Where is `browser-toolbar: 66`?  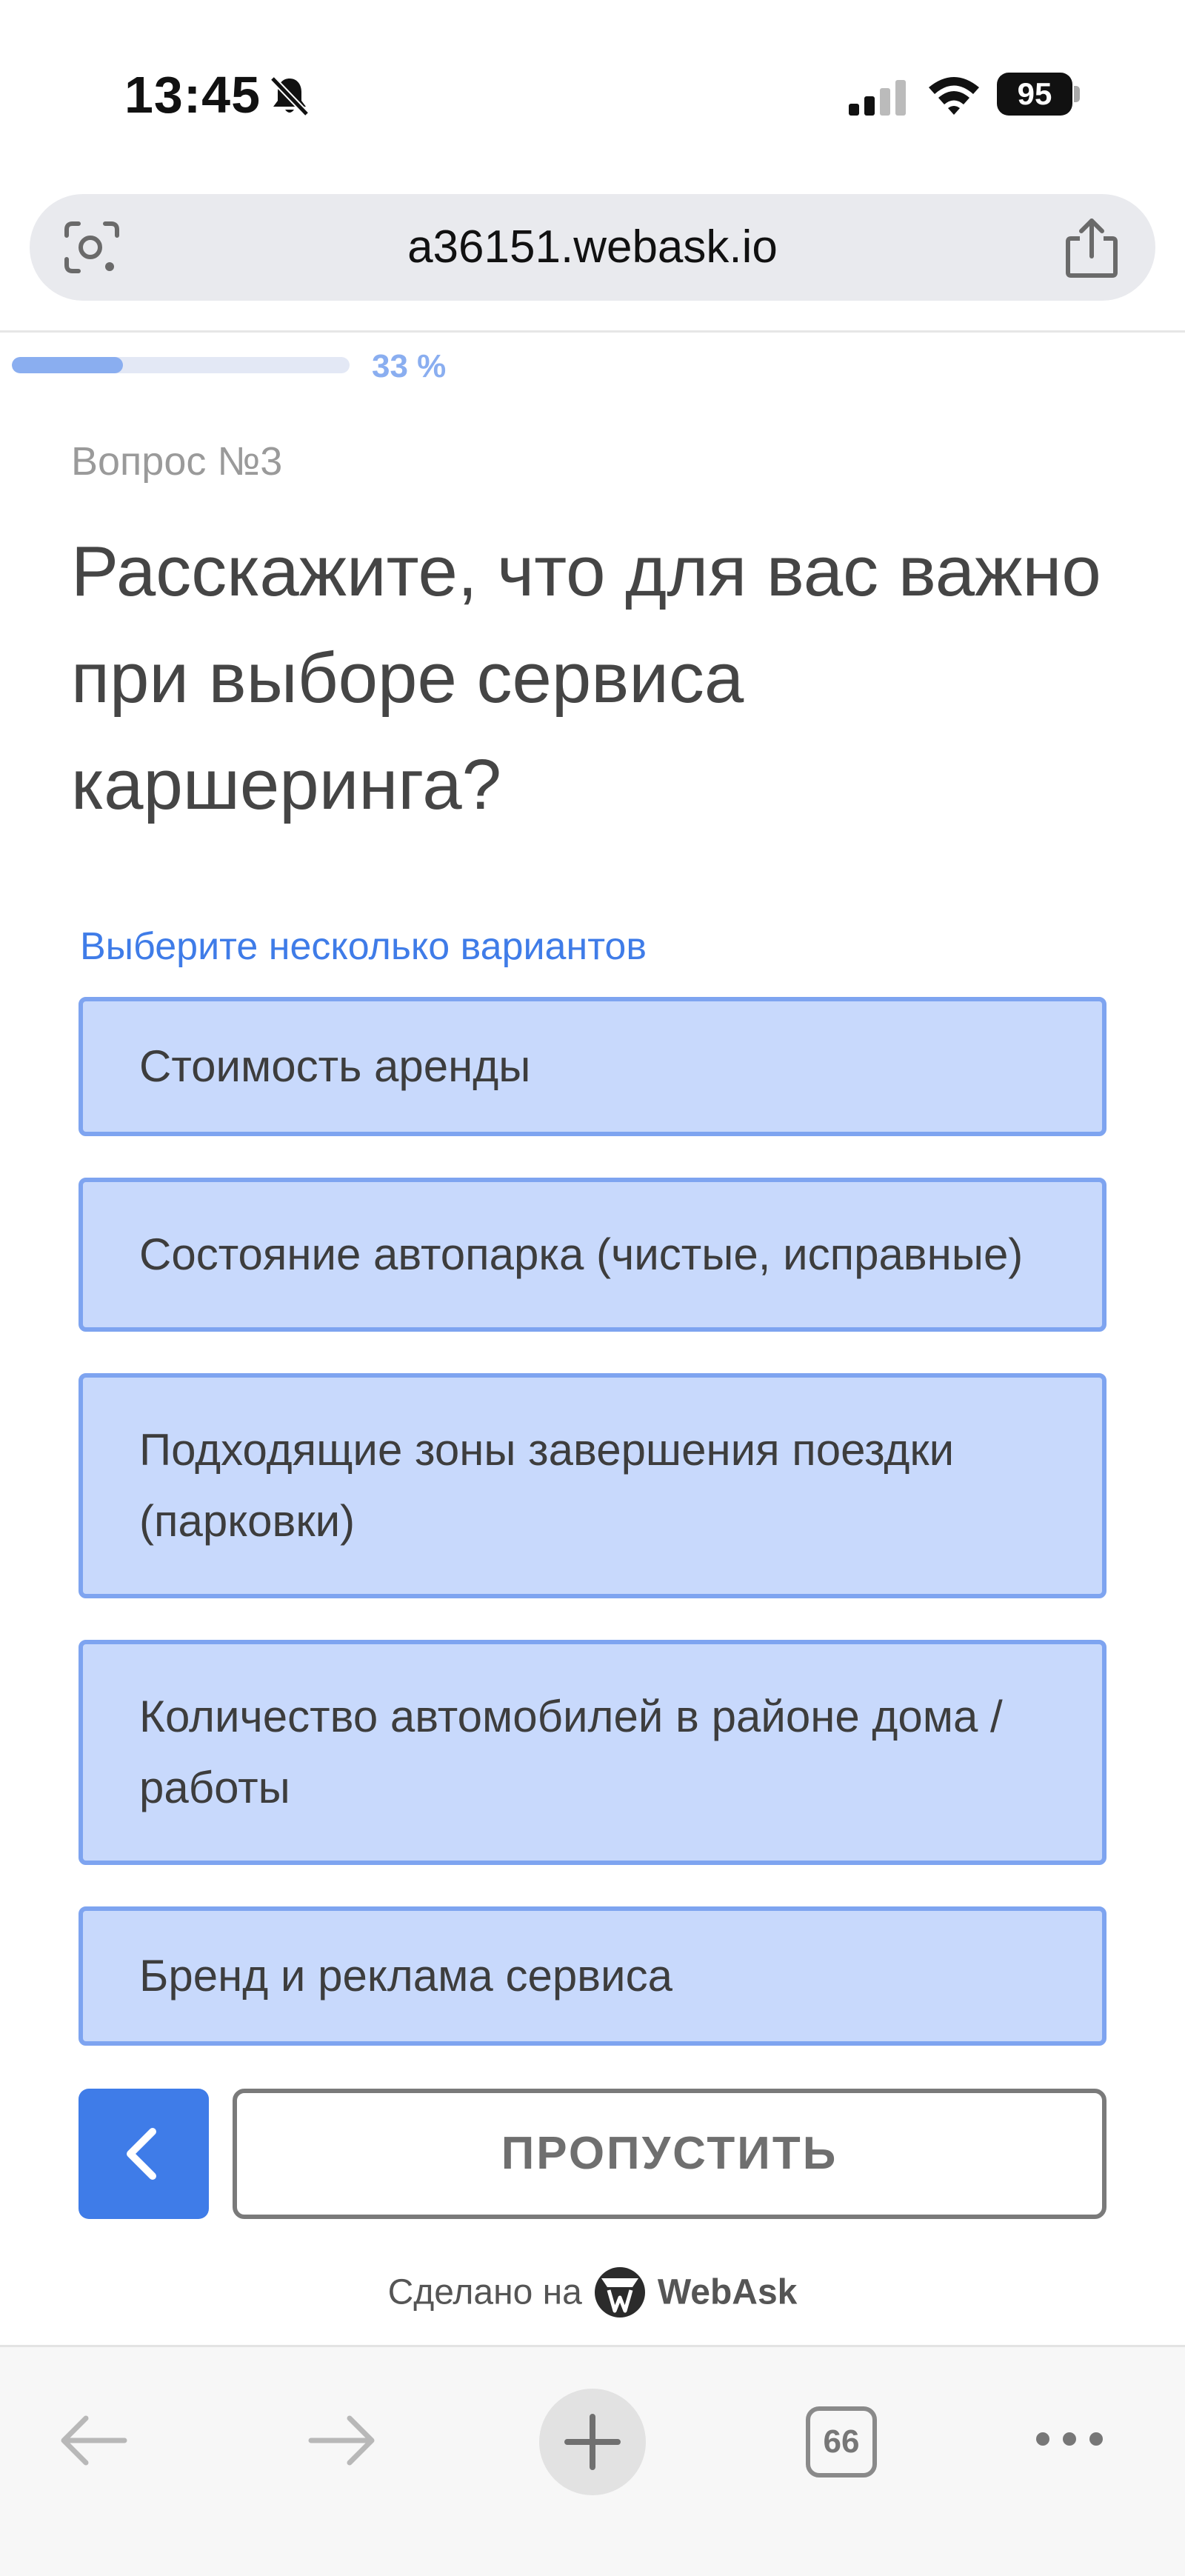
browser-toolbar: 66 is located at coordinates (592, 2460).